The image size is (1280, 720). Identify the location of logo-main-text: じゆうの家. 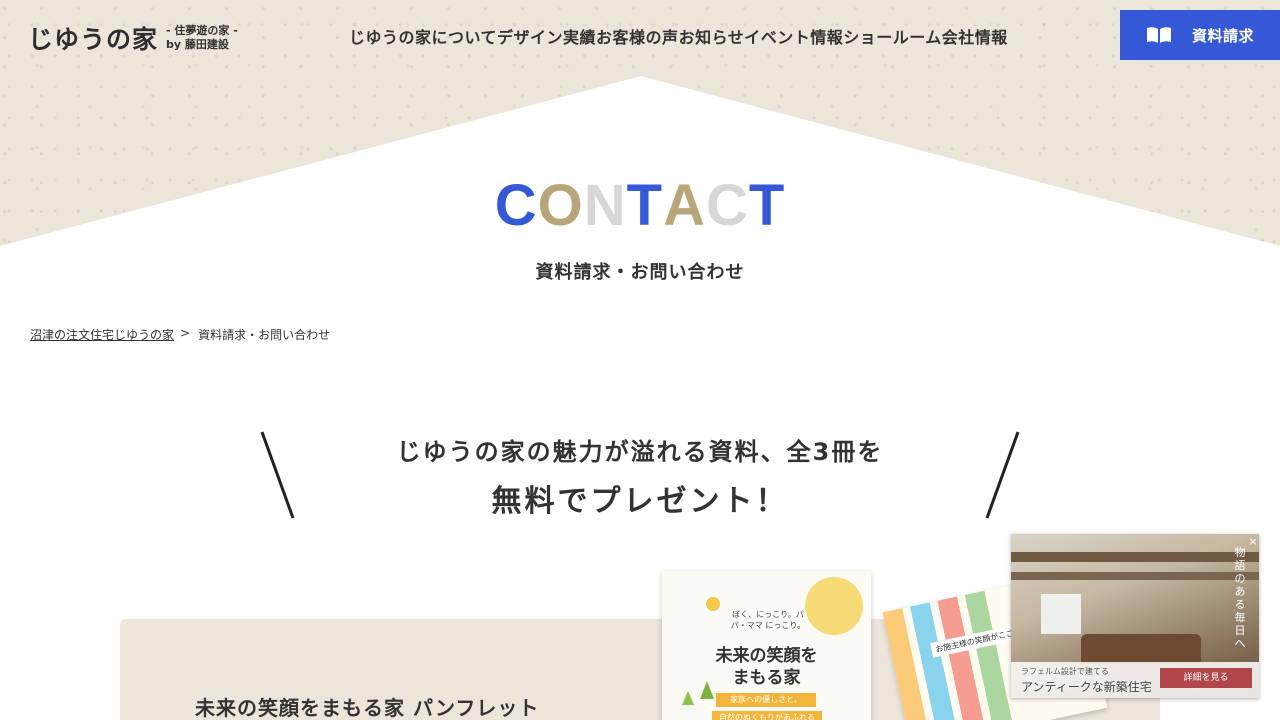
(93, 39).